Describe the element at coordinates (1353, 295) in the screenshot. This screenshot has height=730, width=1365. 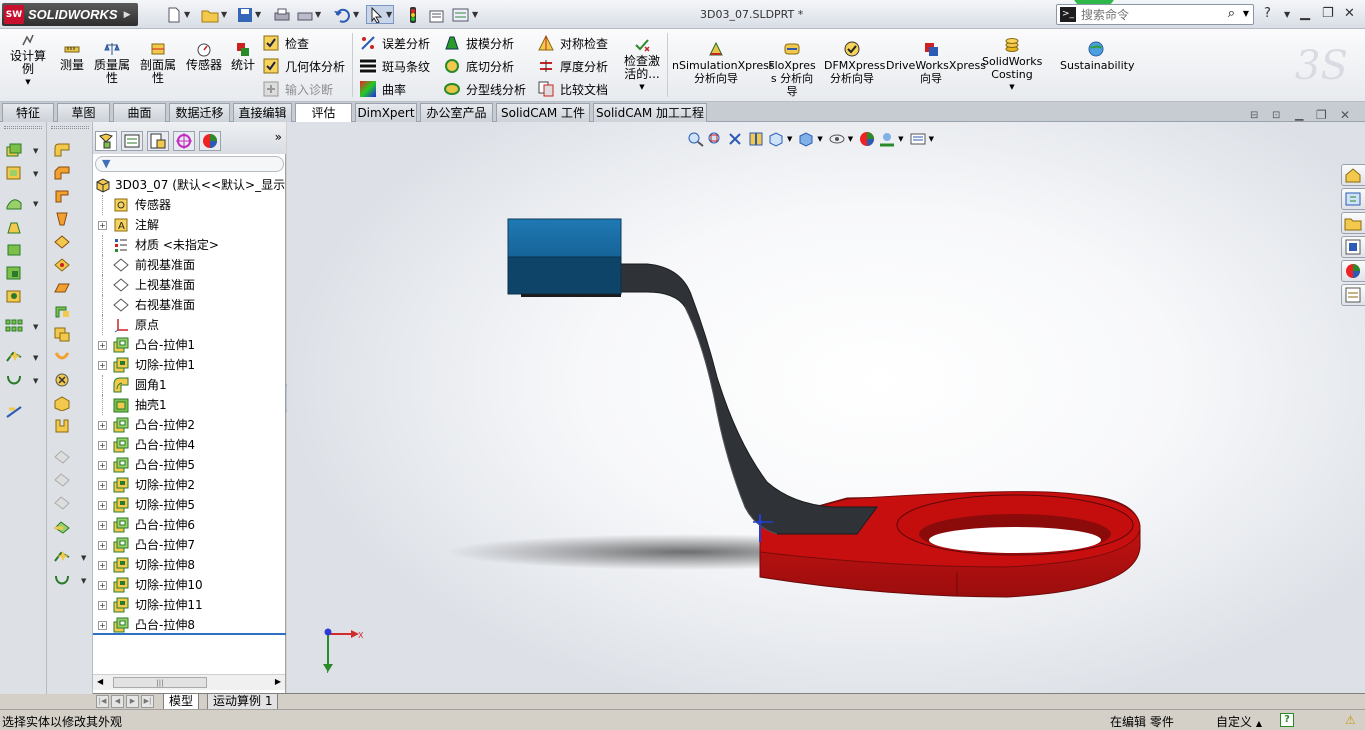
I see `task-pane-custom-properties` at that location.